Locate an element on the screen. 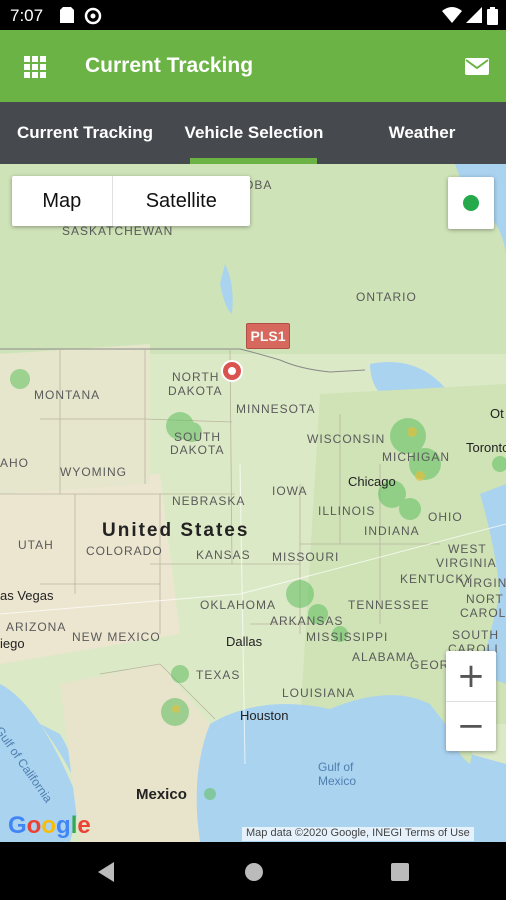 This screenshot has height=900, width=506. label-arizona: ARIZONA is located at coordinates (36, 627).